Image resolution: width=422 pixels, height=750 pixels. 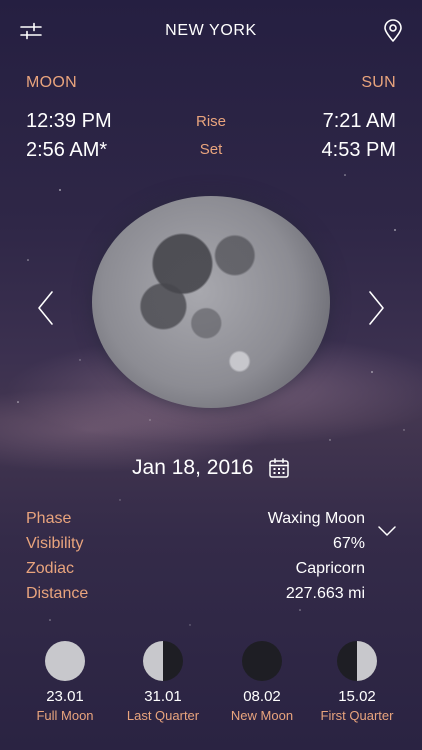 I want to click on upcoming-phase-first-quarter: 15.02 First Quarter, so click(x=357, y=681).